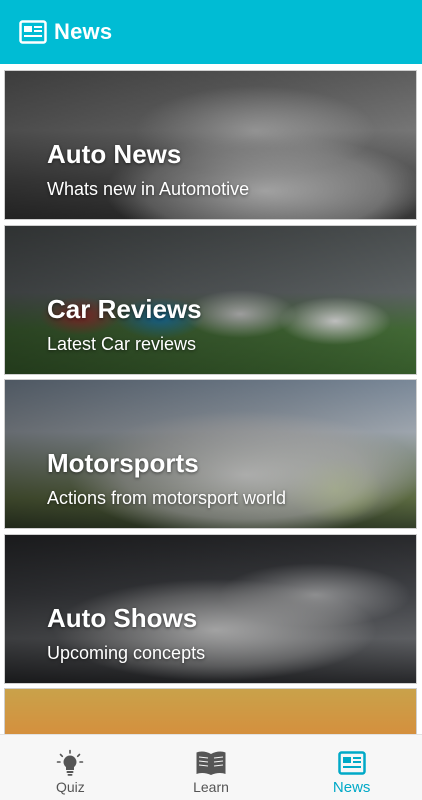 This screenshot has width=422, height=800. I want to click on news-card-partial, so click(210, 711).